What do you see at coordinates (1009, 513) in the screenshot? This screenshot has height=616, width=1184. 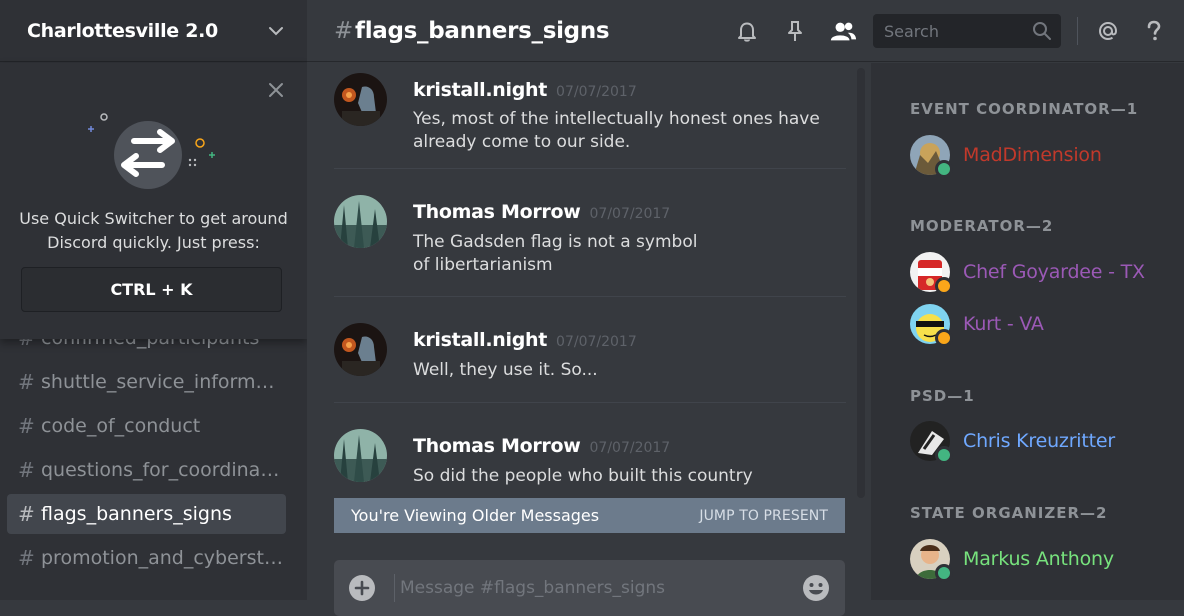 I see `role-header: STATE ORGANIZER—2` at bounding box center [1009, 513].